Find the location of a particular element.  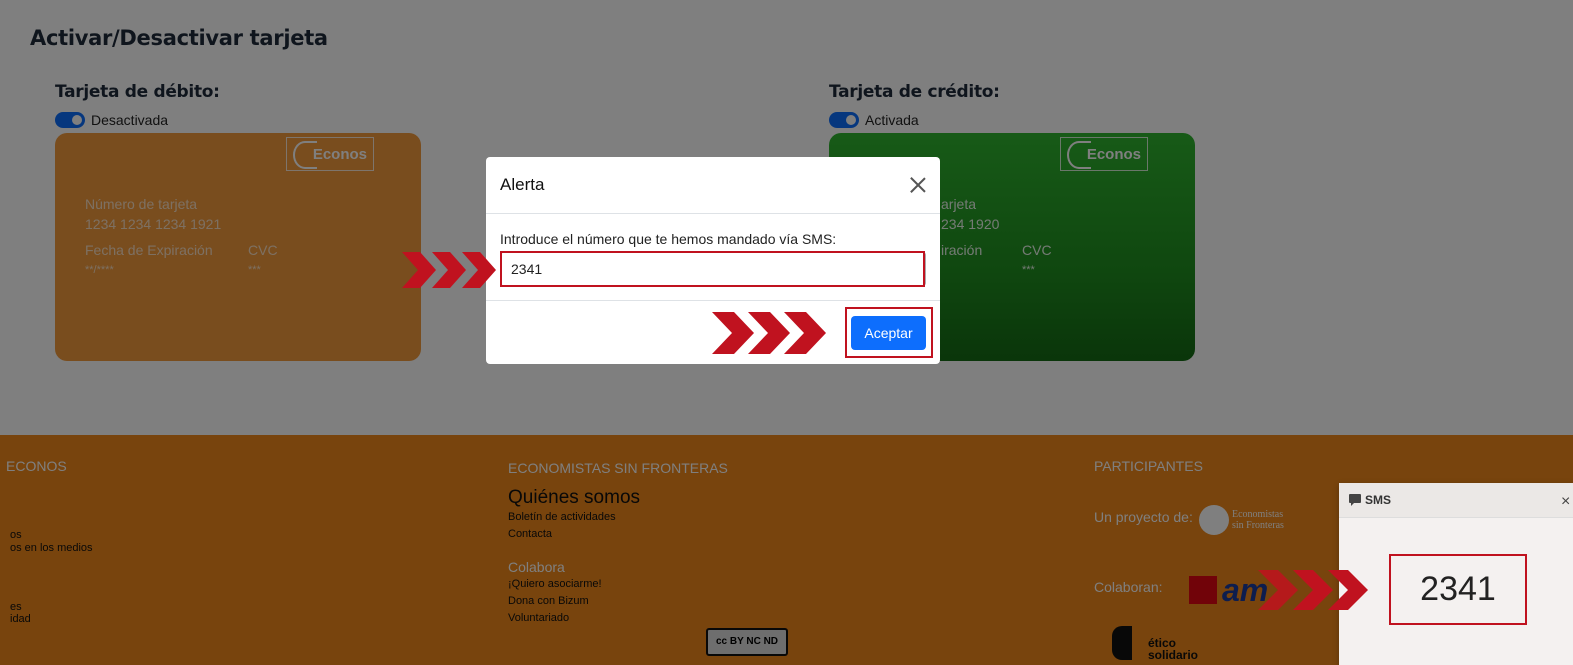

input-highlight is located at coordinates (712, 269).